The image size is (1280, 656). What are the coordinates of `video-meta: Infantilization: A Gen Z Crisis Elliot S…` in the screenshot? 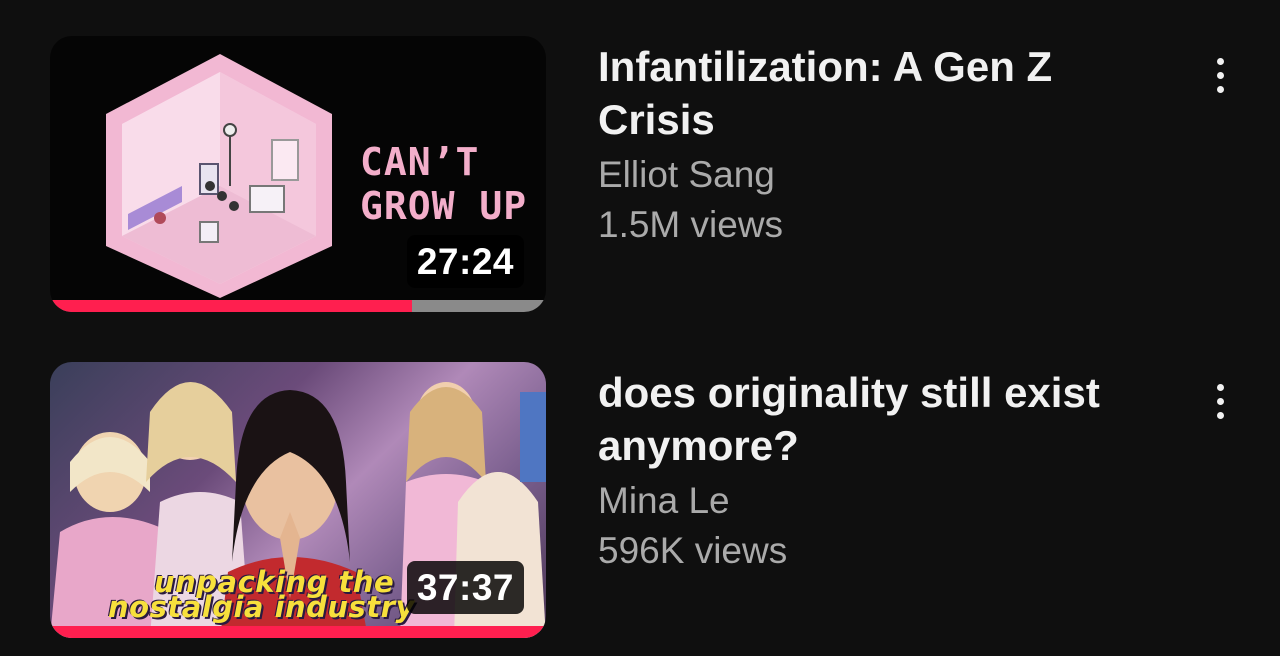 It's located at (878, 145).